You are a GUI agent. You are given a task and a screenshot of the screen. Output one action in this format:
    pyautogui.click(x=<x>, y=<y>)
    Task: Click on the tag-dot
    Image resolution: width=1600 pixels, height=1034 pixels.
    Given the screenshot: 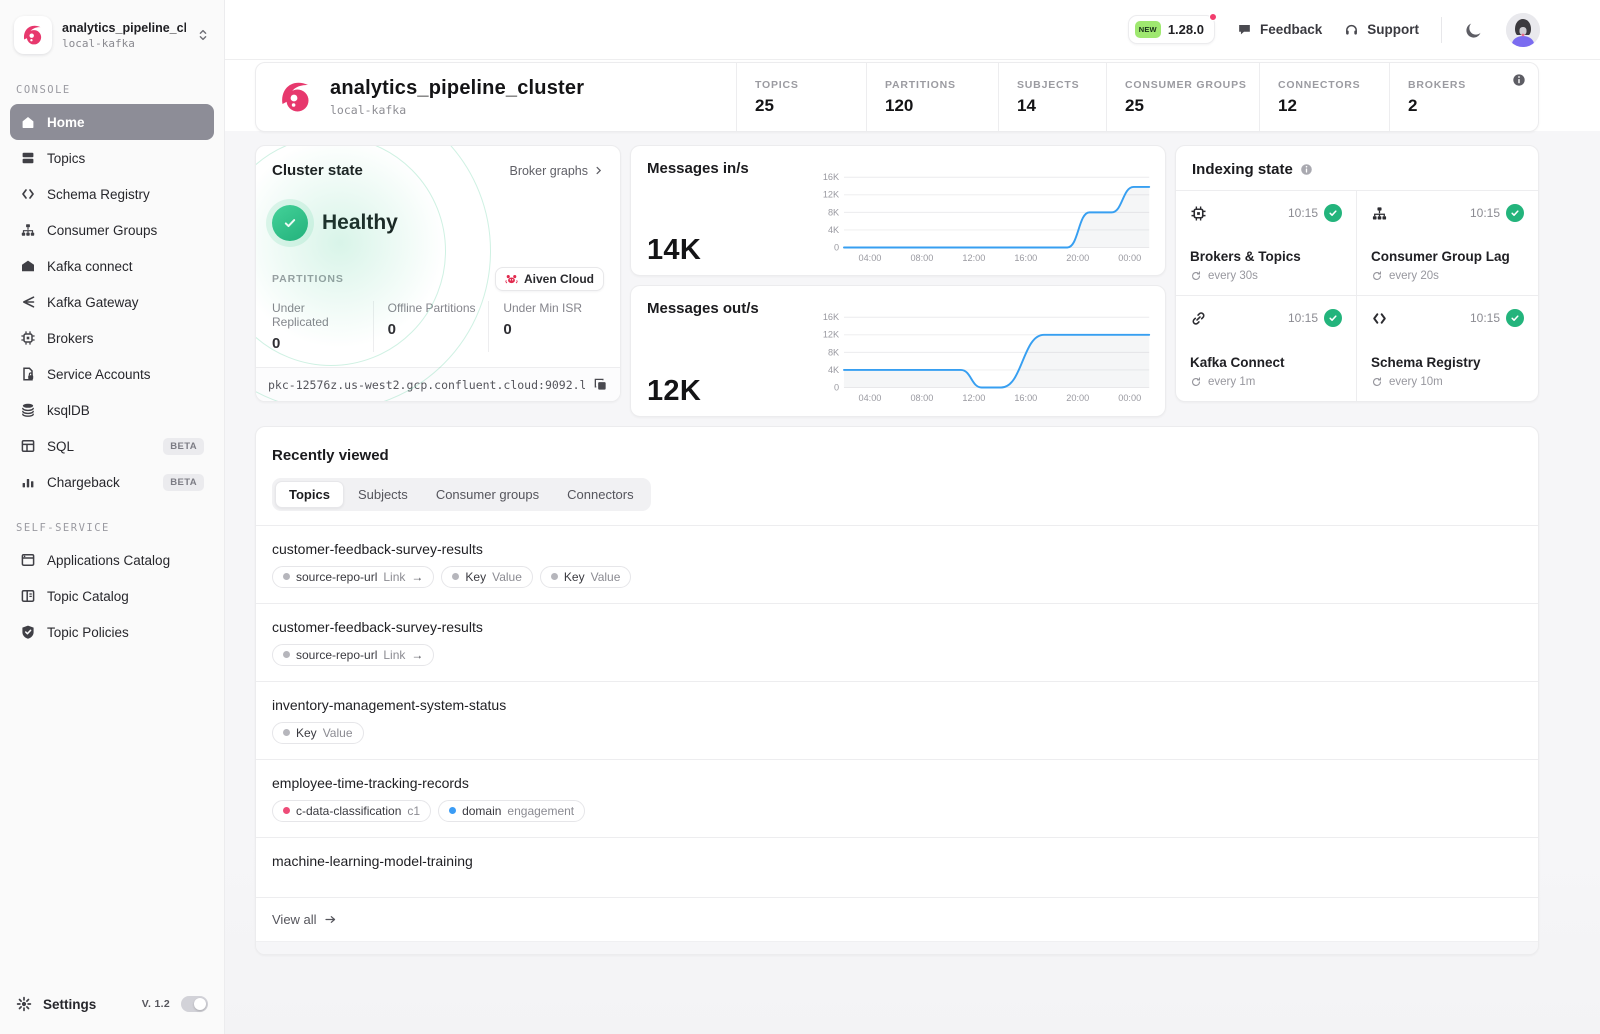 What is the action you would take?
    pyautogui.click(x=286, y=655)
    